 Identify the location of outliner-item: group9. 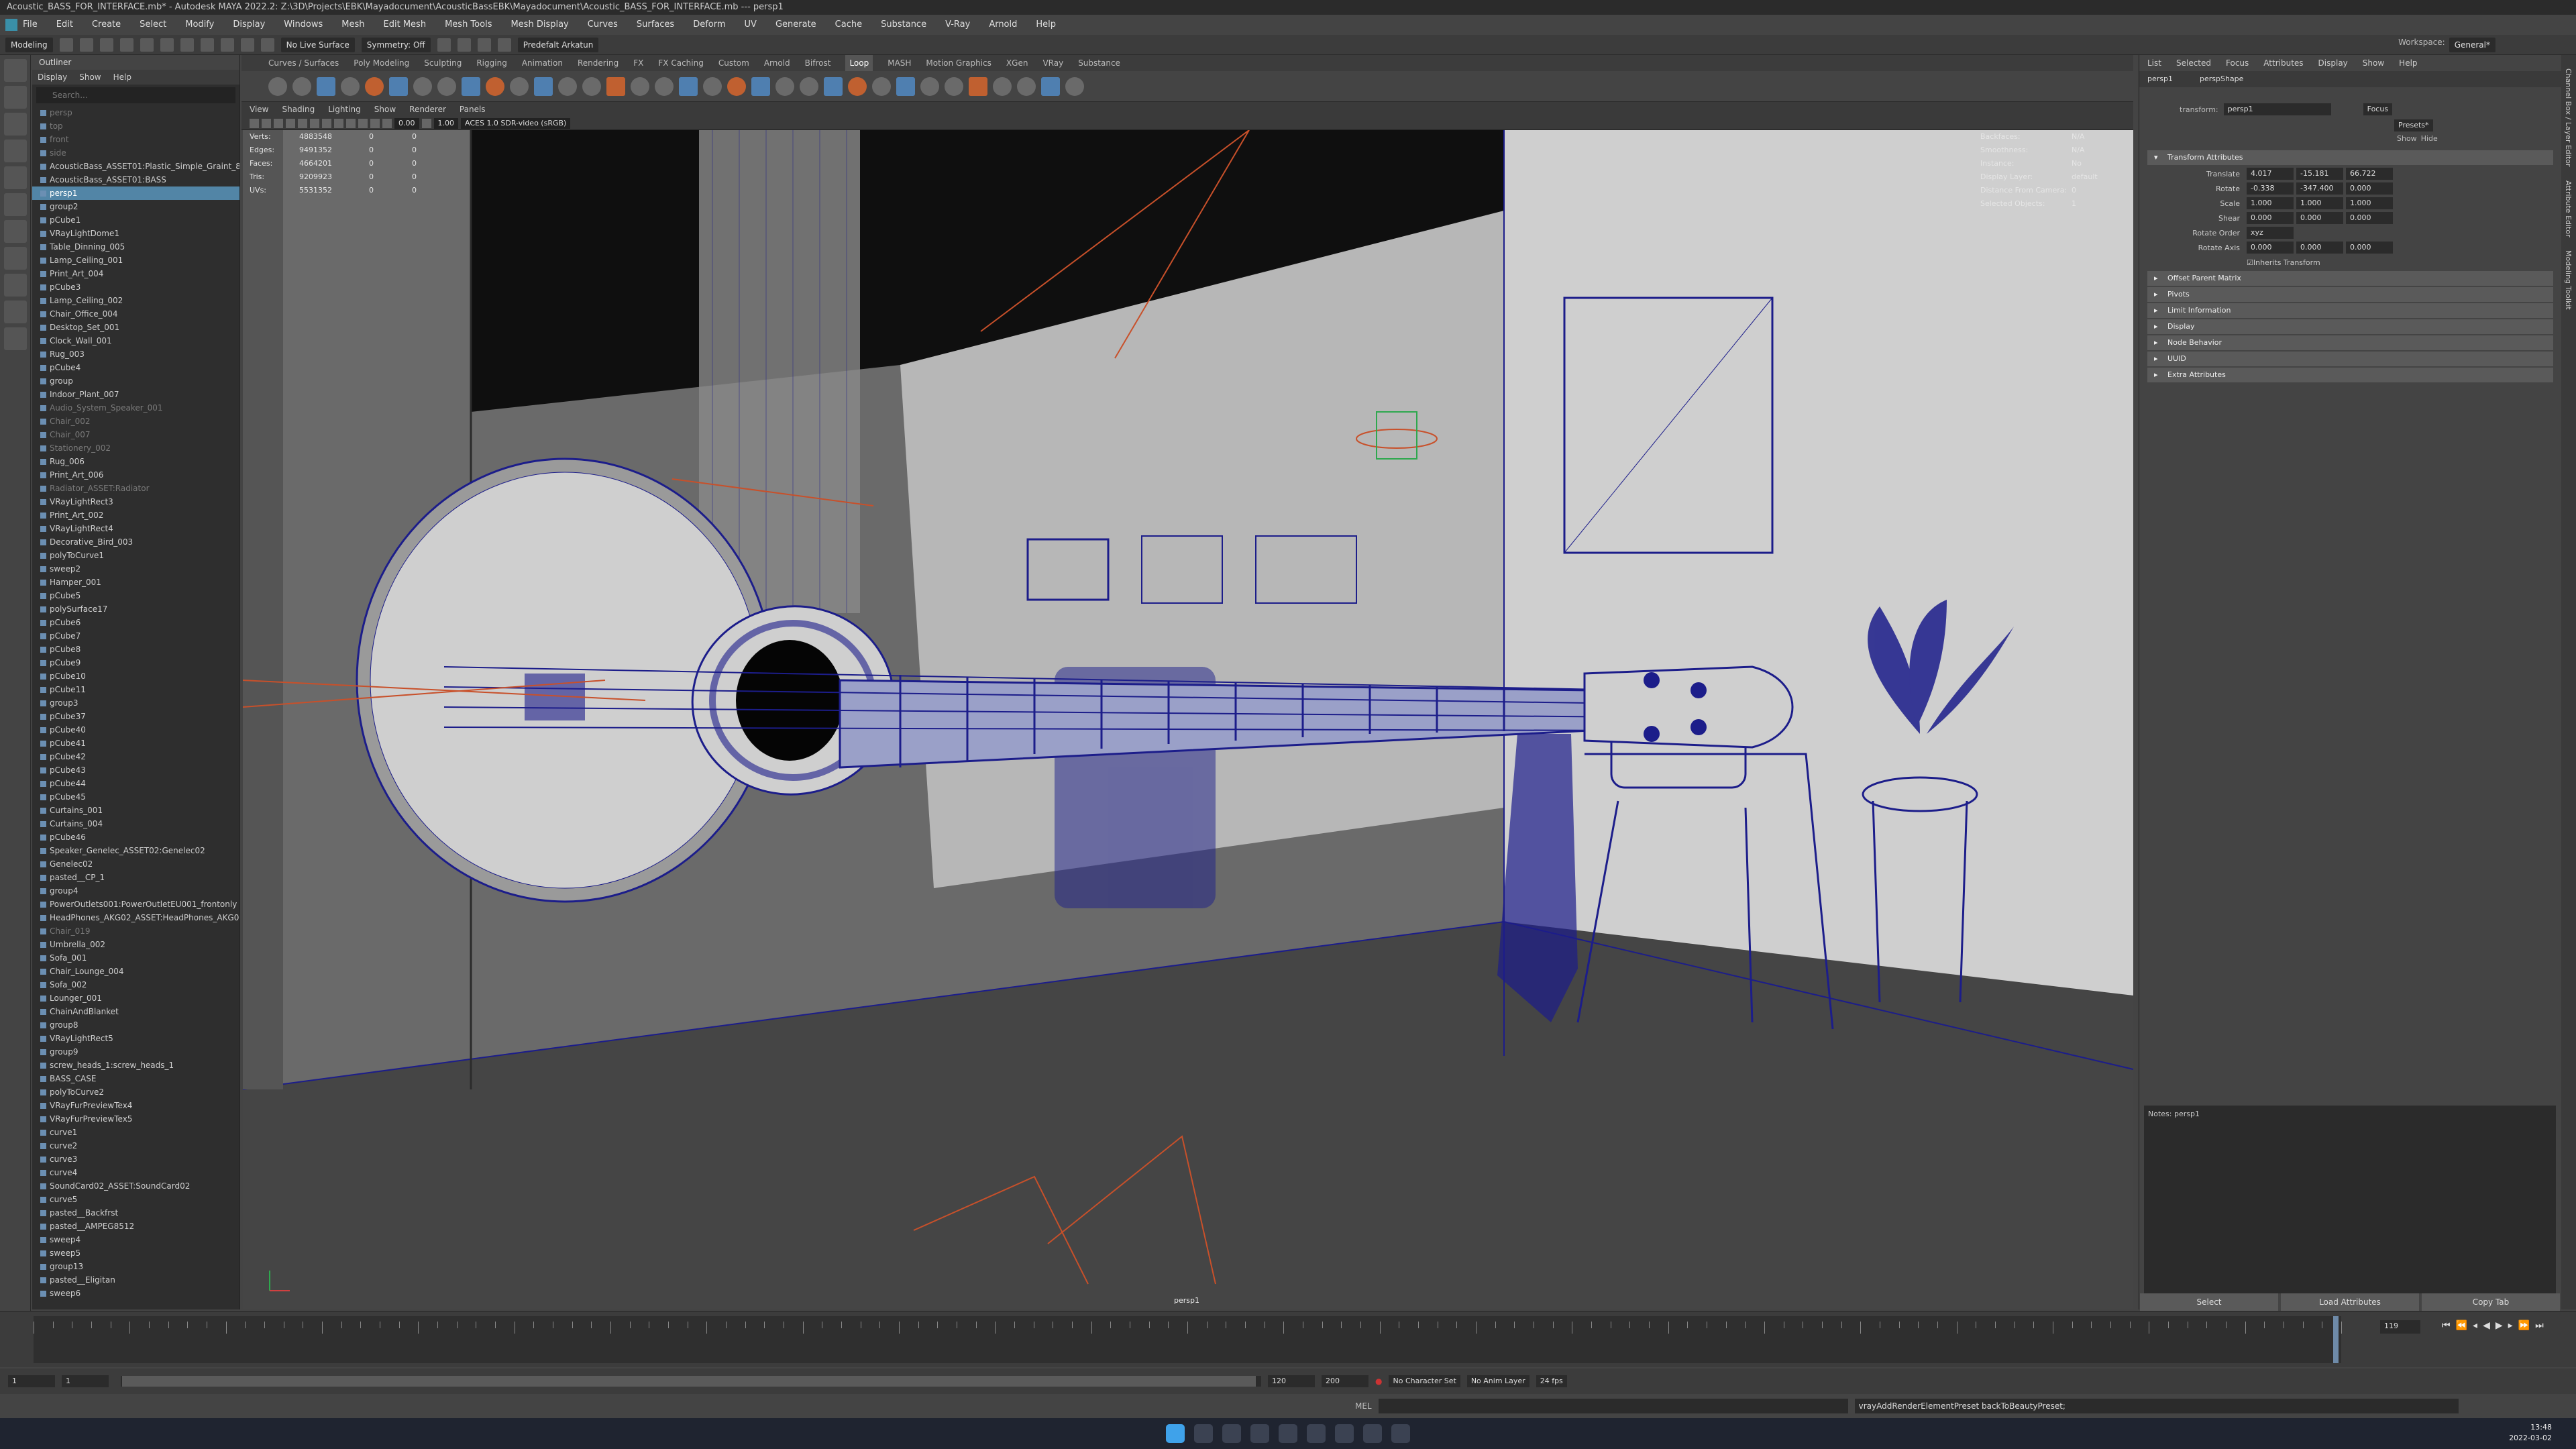
(135, 1052).